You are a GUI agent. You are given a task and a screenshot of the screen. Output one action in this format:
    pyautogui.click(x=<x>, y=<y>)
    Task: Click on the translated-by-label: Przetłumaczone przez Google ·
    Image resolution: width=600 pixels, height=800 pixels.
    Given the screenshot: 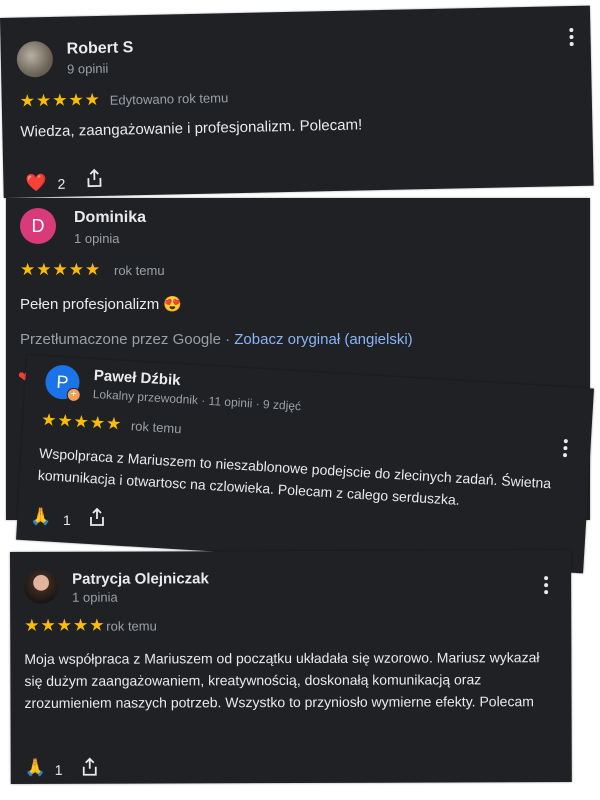 What is the action you would take?
    pyautogui.click(x=127, y=339)
    